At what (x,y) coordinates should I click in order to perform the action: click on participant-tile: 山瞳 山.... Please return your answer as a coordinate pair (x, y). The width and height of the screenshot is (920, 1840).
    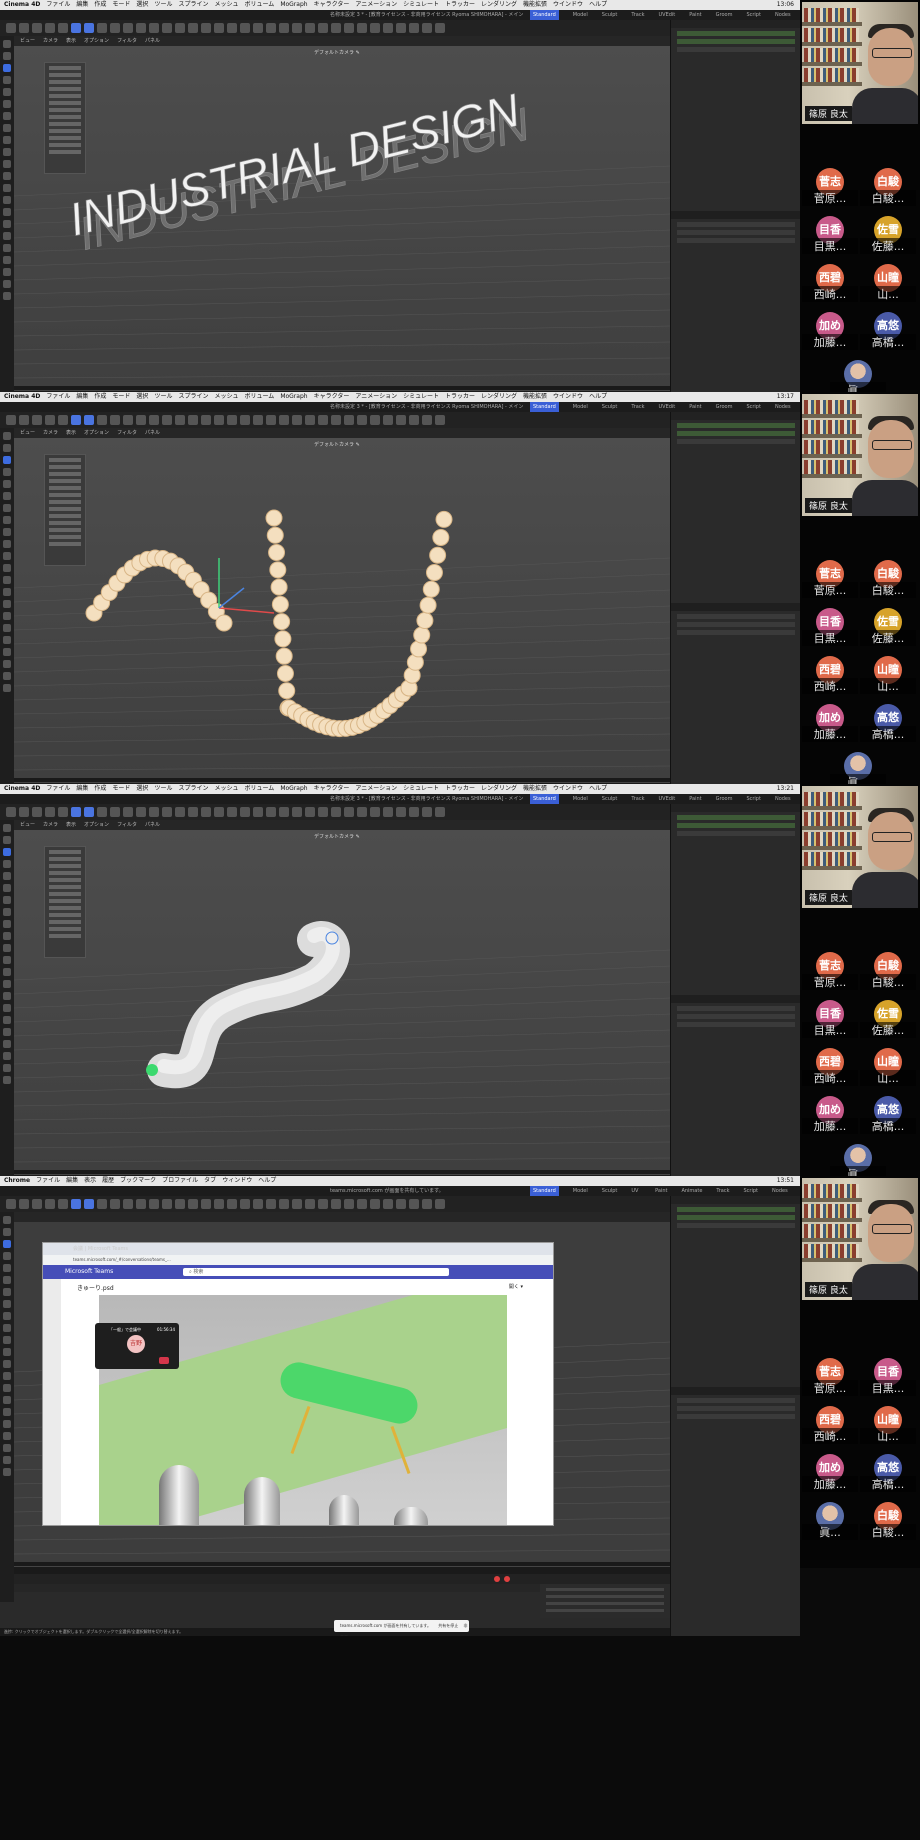
    Looking at the image, I should click on (888, 1068).